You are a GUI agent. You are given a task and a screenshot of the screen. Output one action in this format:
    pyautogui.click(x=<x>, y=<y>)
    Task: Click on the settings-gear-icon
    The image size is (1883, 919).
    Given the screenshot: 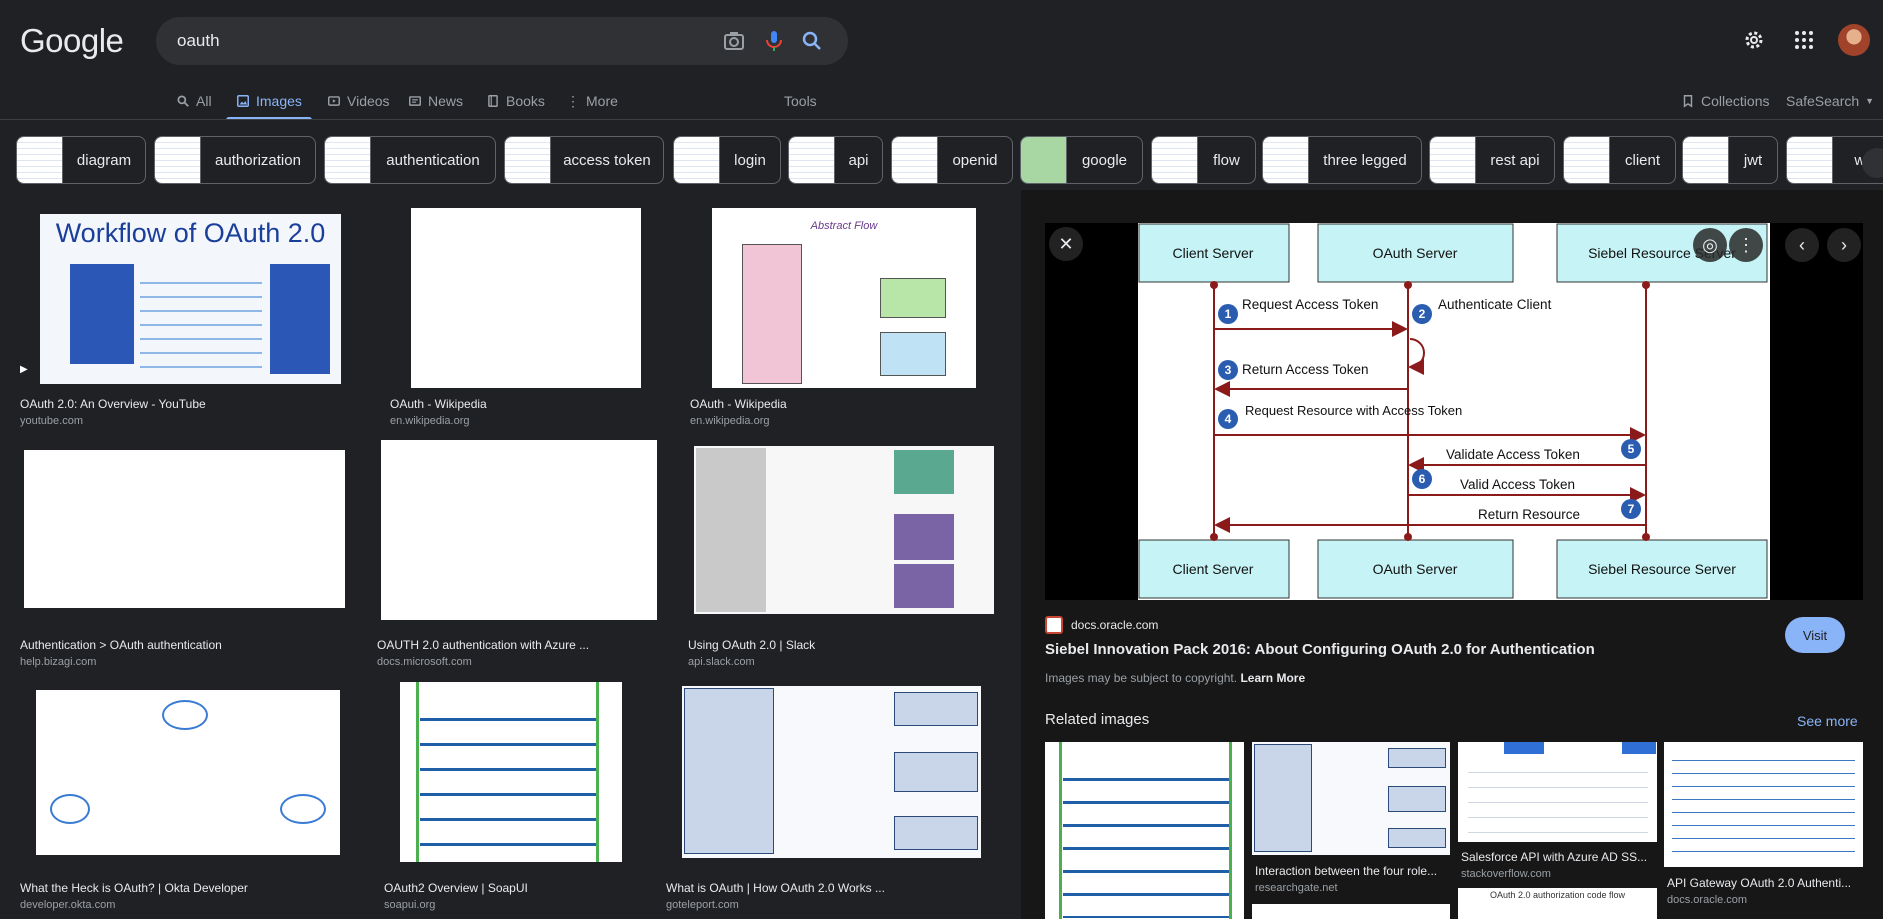 What is the action you would take?
    pyautogui.click(x=1754, y=40)
    